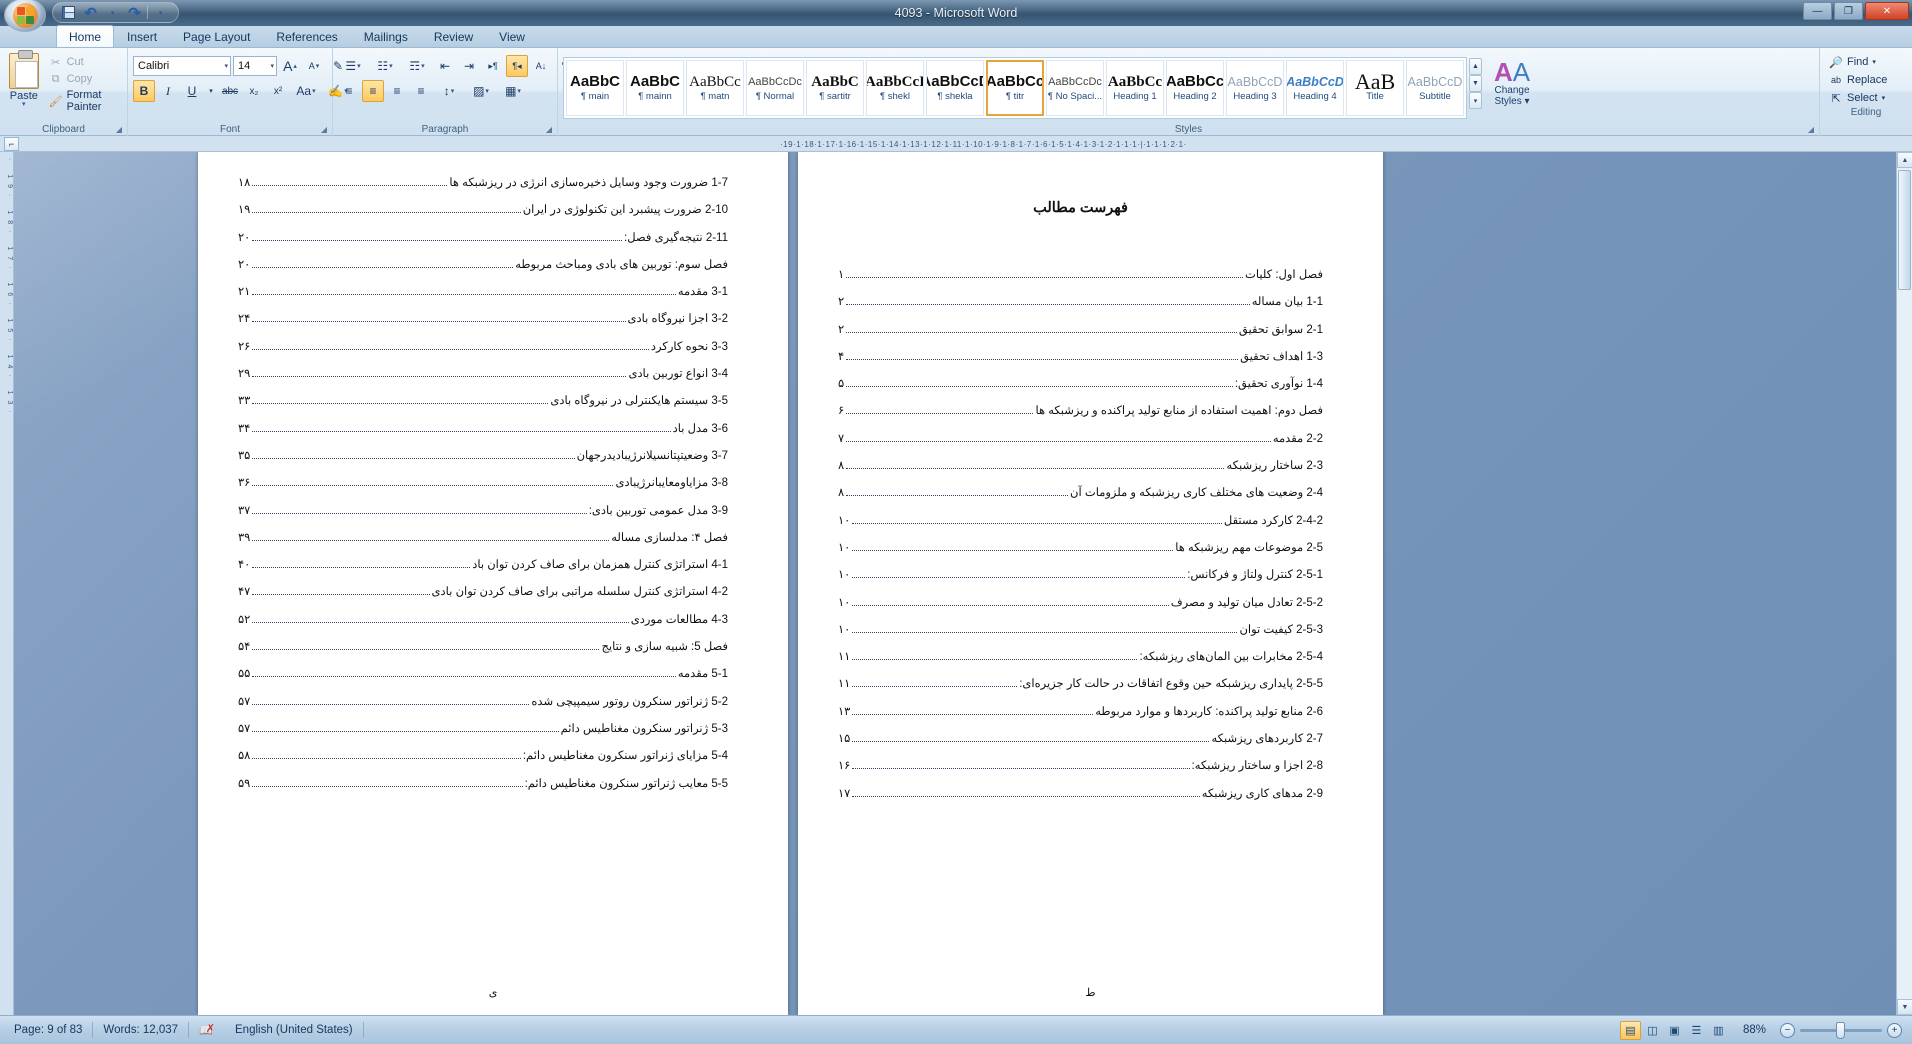 The height and width of the screenshot is (1044, 1912). Describe the element at coordinates (1696, 1030) in the screenshot. I see `view-button-outline: ☰` at that location.